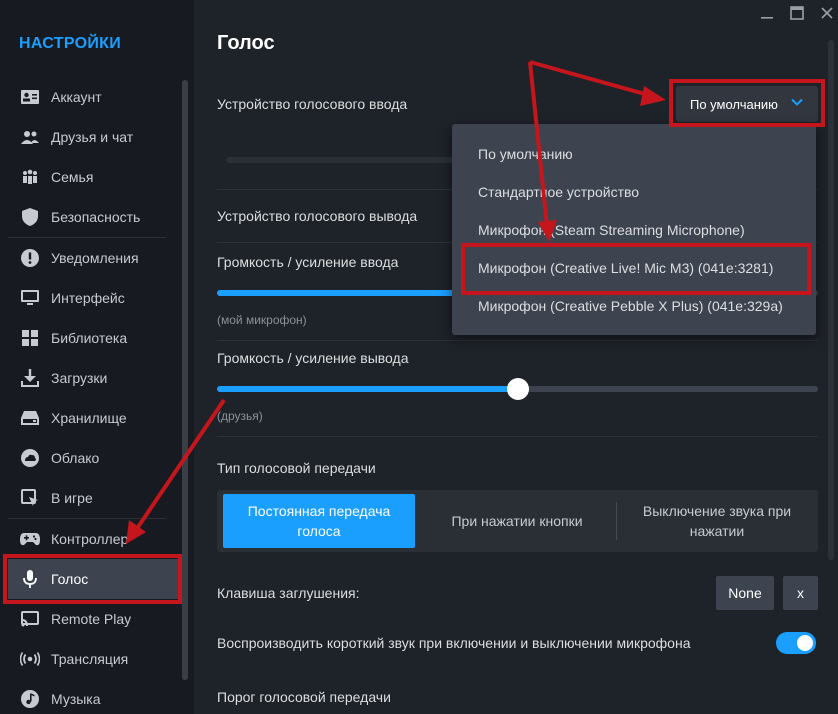 The width and height of the screenshot is (838, 714). What do you see at coordinates (337, 293) in the screenshot?
I see `input-volume-fill` at bounding box center [337, 293].